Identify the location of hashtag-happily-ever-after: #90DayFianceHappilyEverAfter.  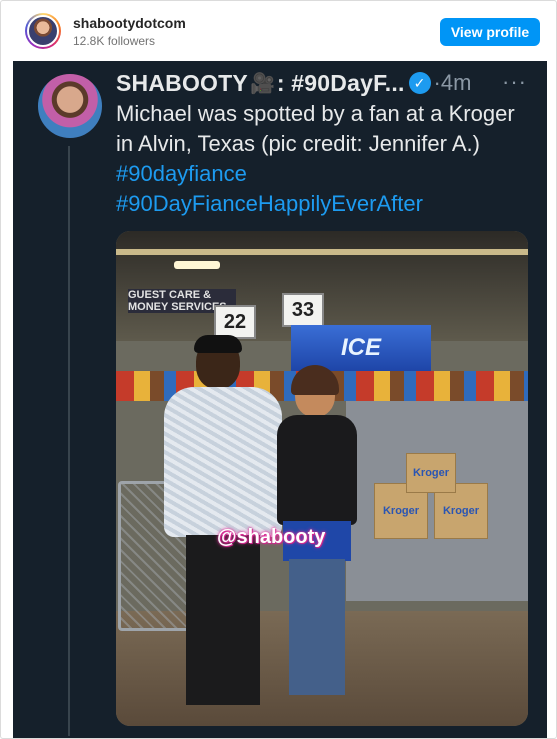
(269, 203).